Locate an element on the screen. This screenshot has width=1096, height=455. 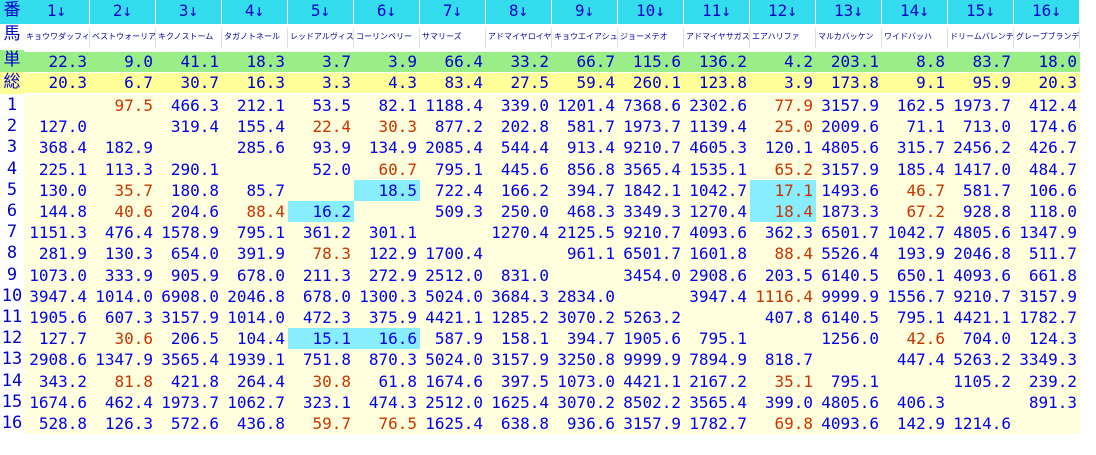
quinella-odds-cell: 5024.0 is located at coordinates (453, 296).